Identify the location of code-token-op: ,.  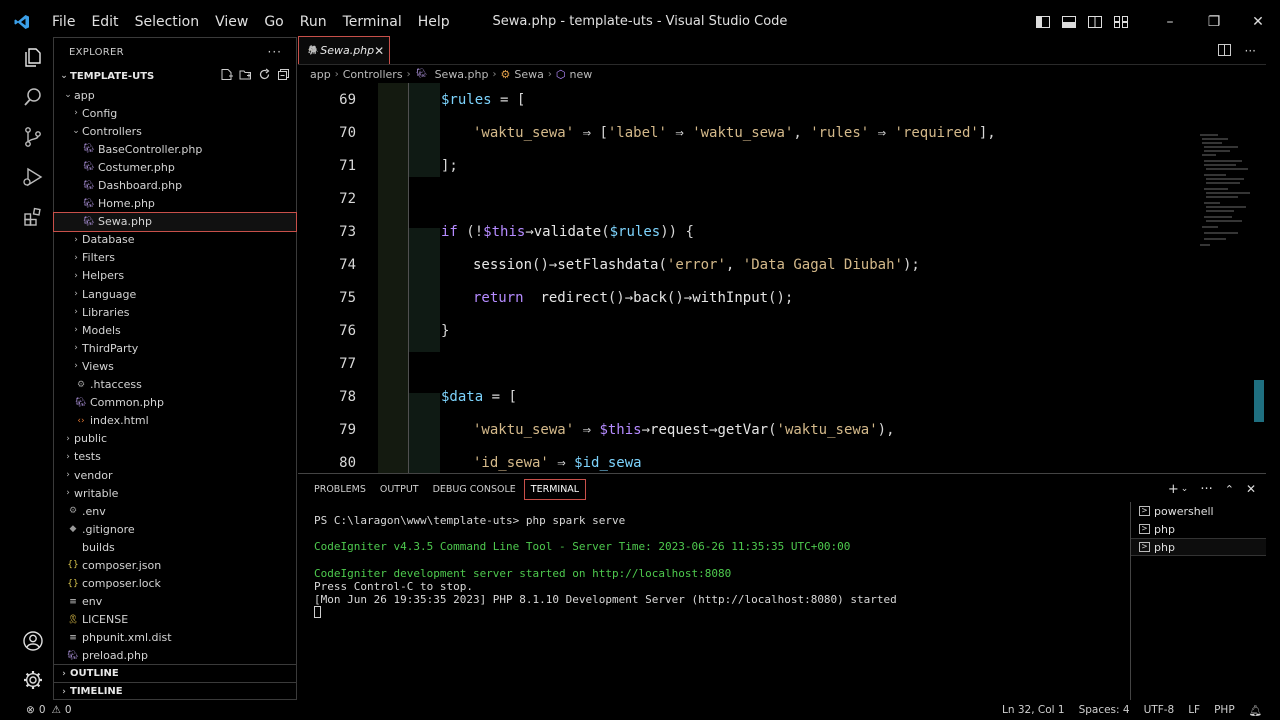
(802, 132).